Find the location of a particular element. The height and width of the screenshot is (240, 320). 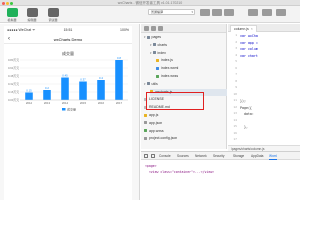

x-tick-label: 2017 is located at coordinates (119, 103).